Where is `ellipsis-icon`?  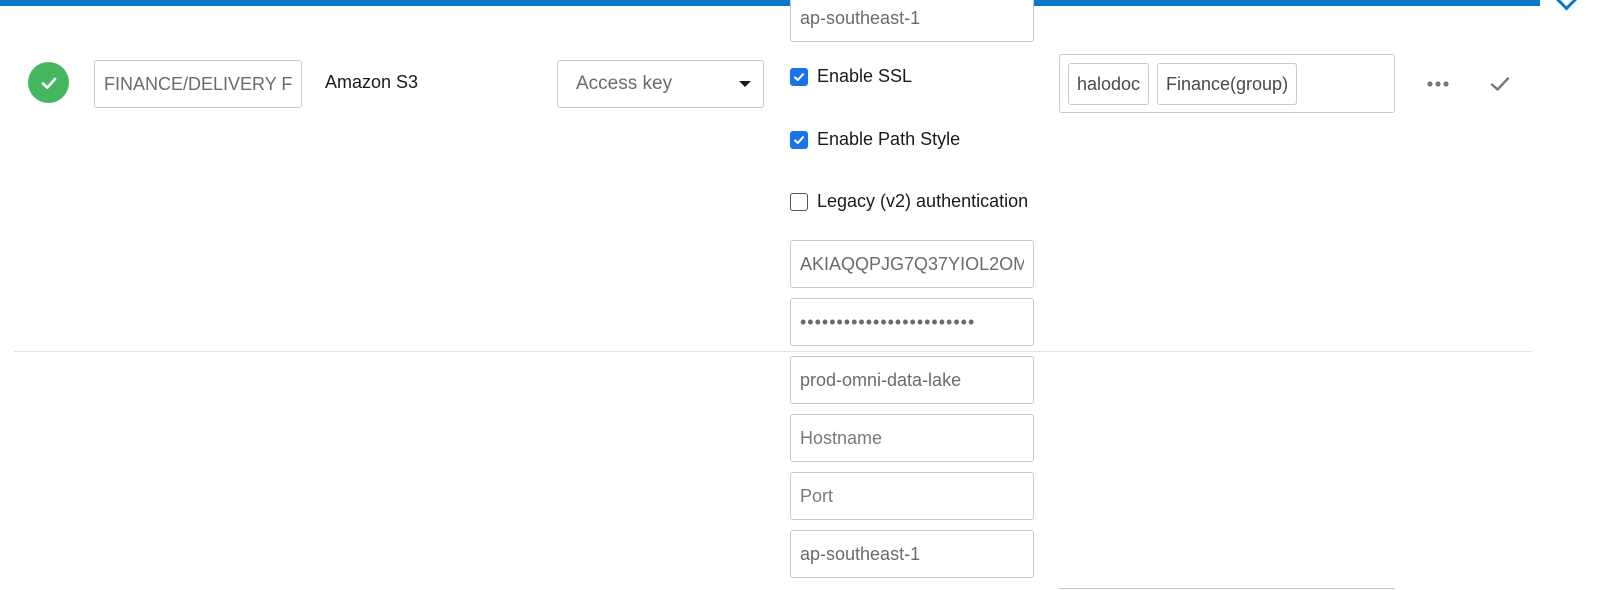
ellipsis-icon is located at coordinates (1438, 84).